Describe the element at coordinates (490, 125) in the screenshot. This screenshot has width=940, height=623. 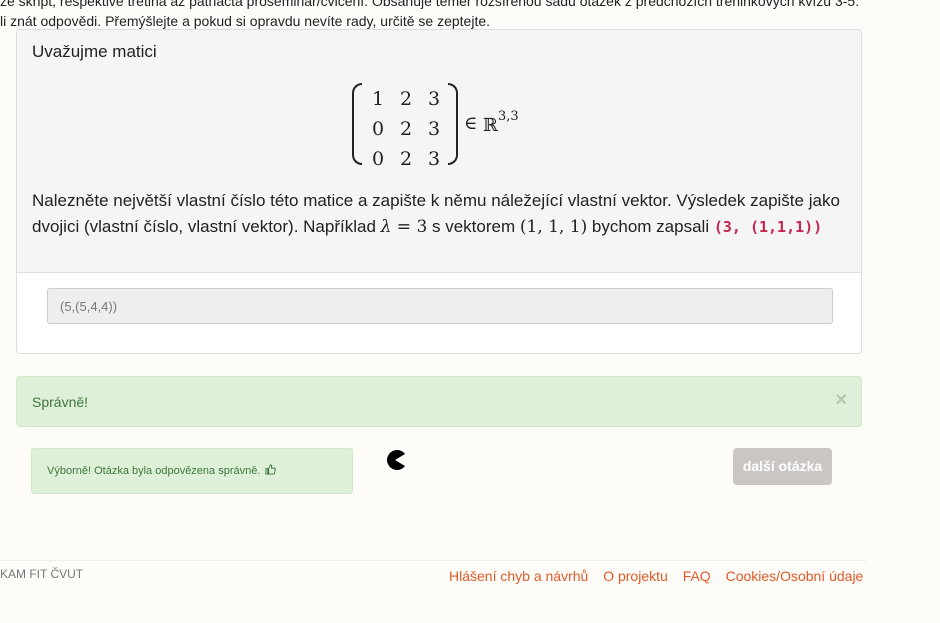
I see `set-letter: ℝ` at that location.